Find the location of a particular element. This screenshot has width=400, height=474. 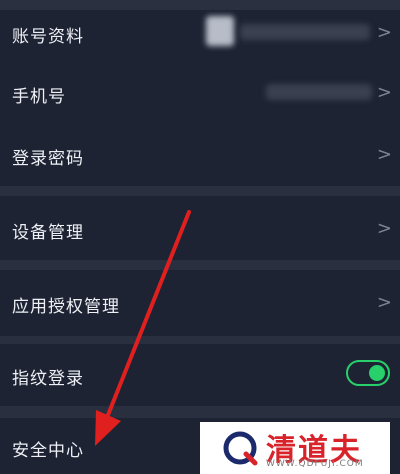

top-status-strip is located at coordinates (200, 5).